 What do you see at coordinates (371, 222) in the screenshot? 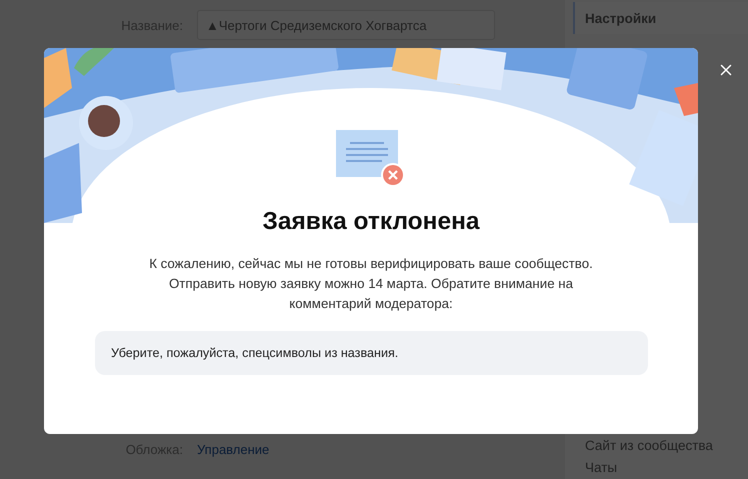
I see `modal-title: Заявка отклонена` at bounding box center [371, 222].